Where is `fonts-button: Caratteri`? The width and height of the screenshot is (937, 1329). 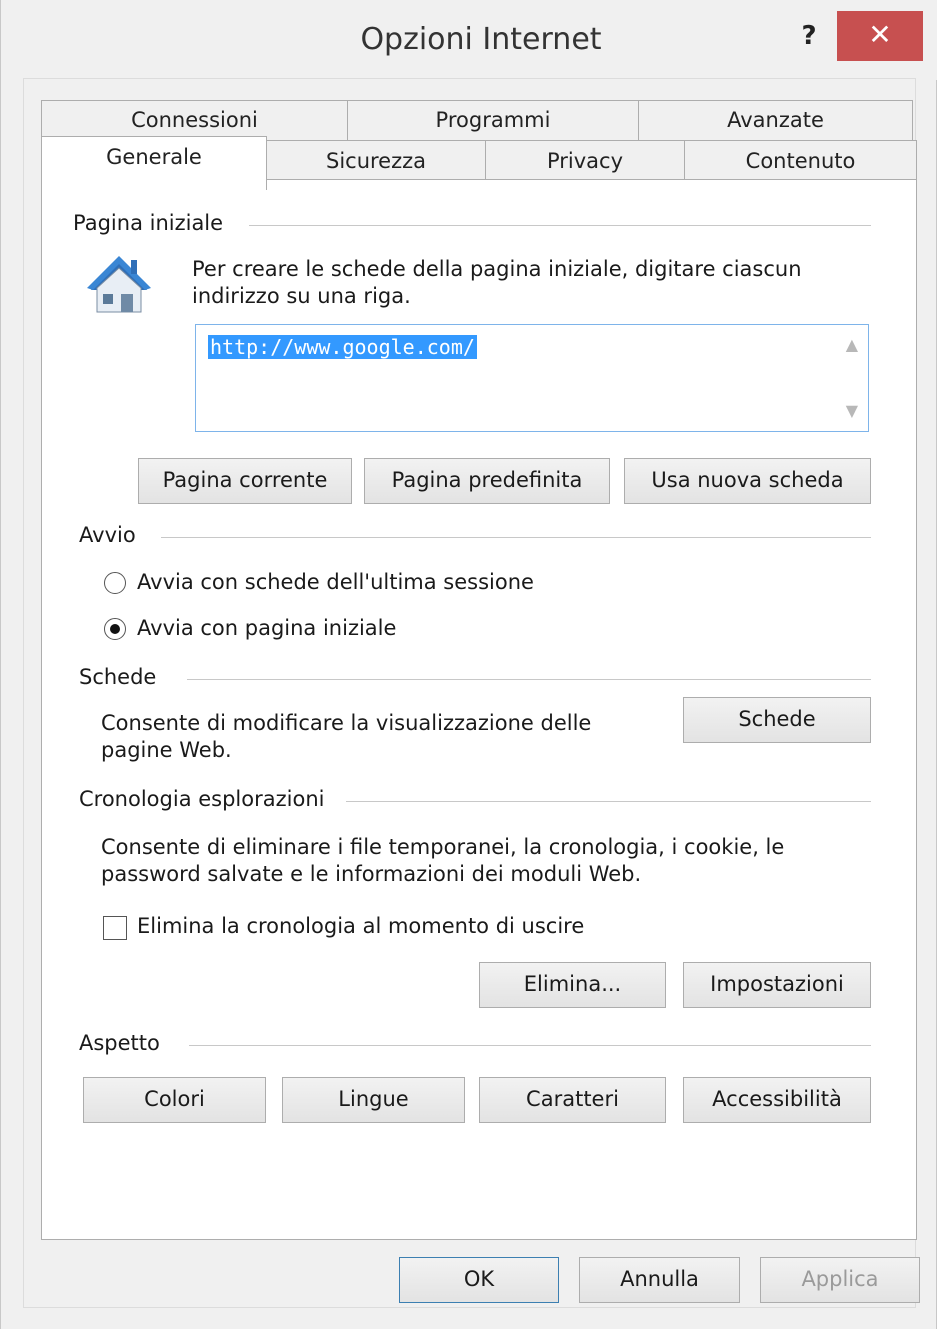 fonts-button: Caratteri is located at coordinates (572, 1100).